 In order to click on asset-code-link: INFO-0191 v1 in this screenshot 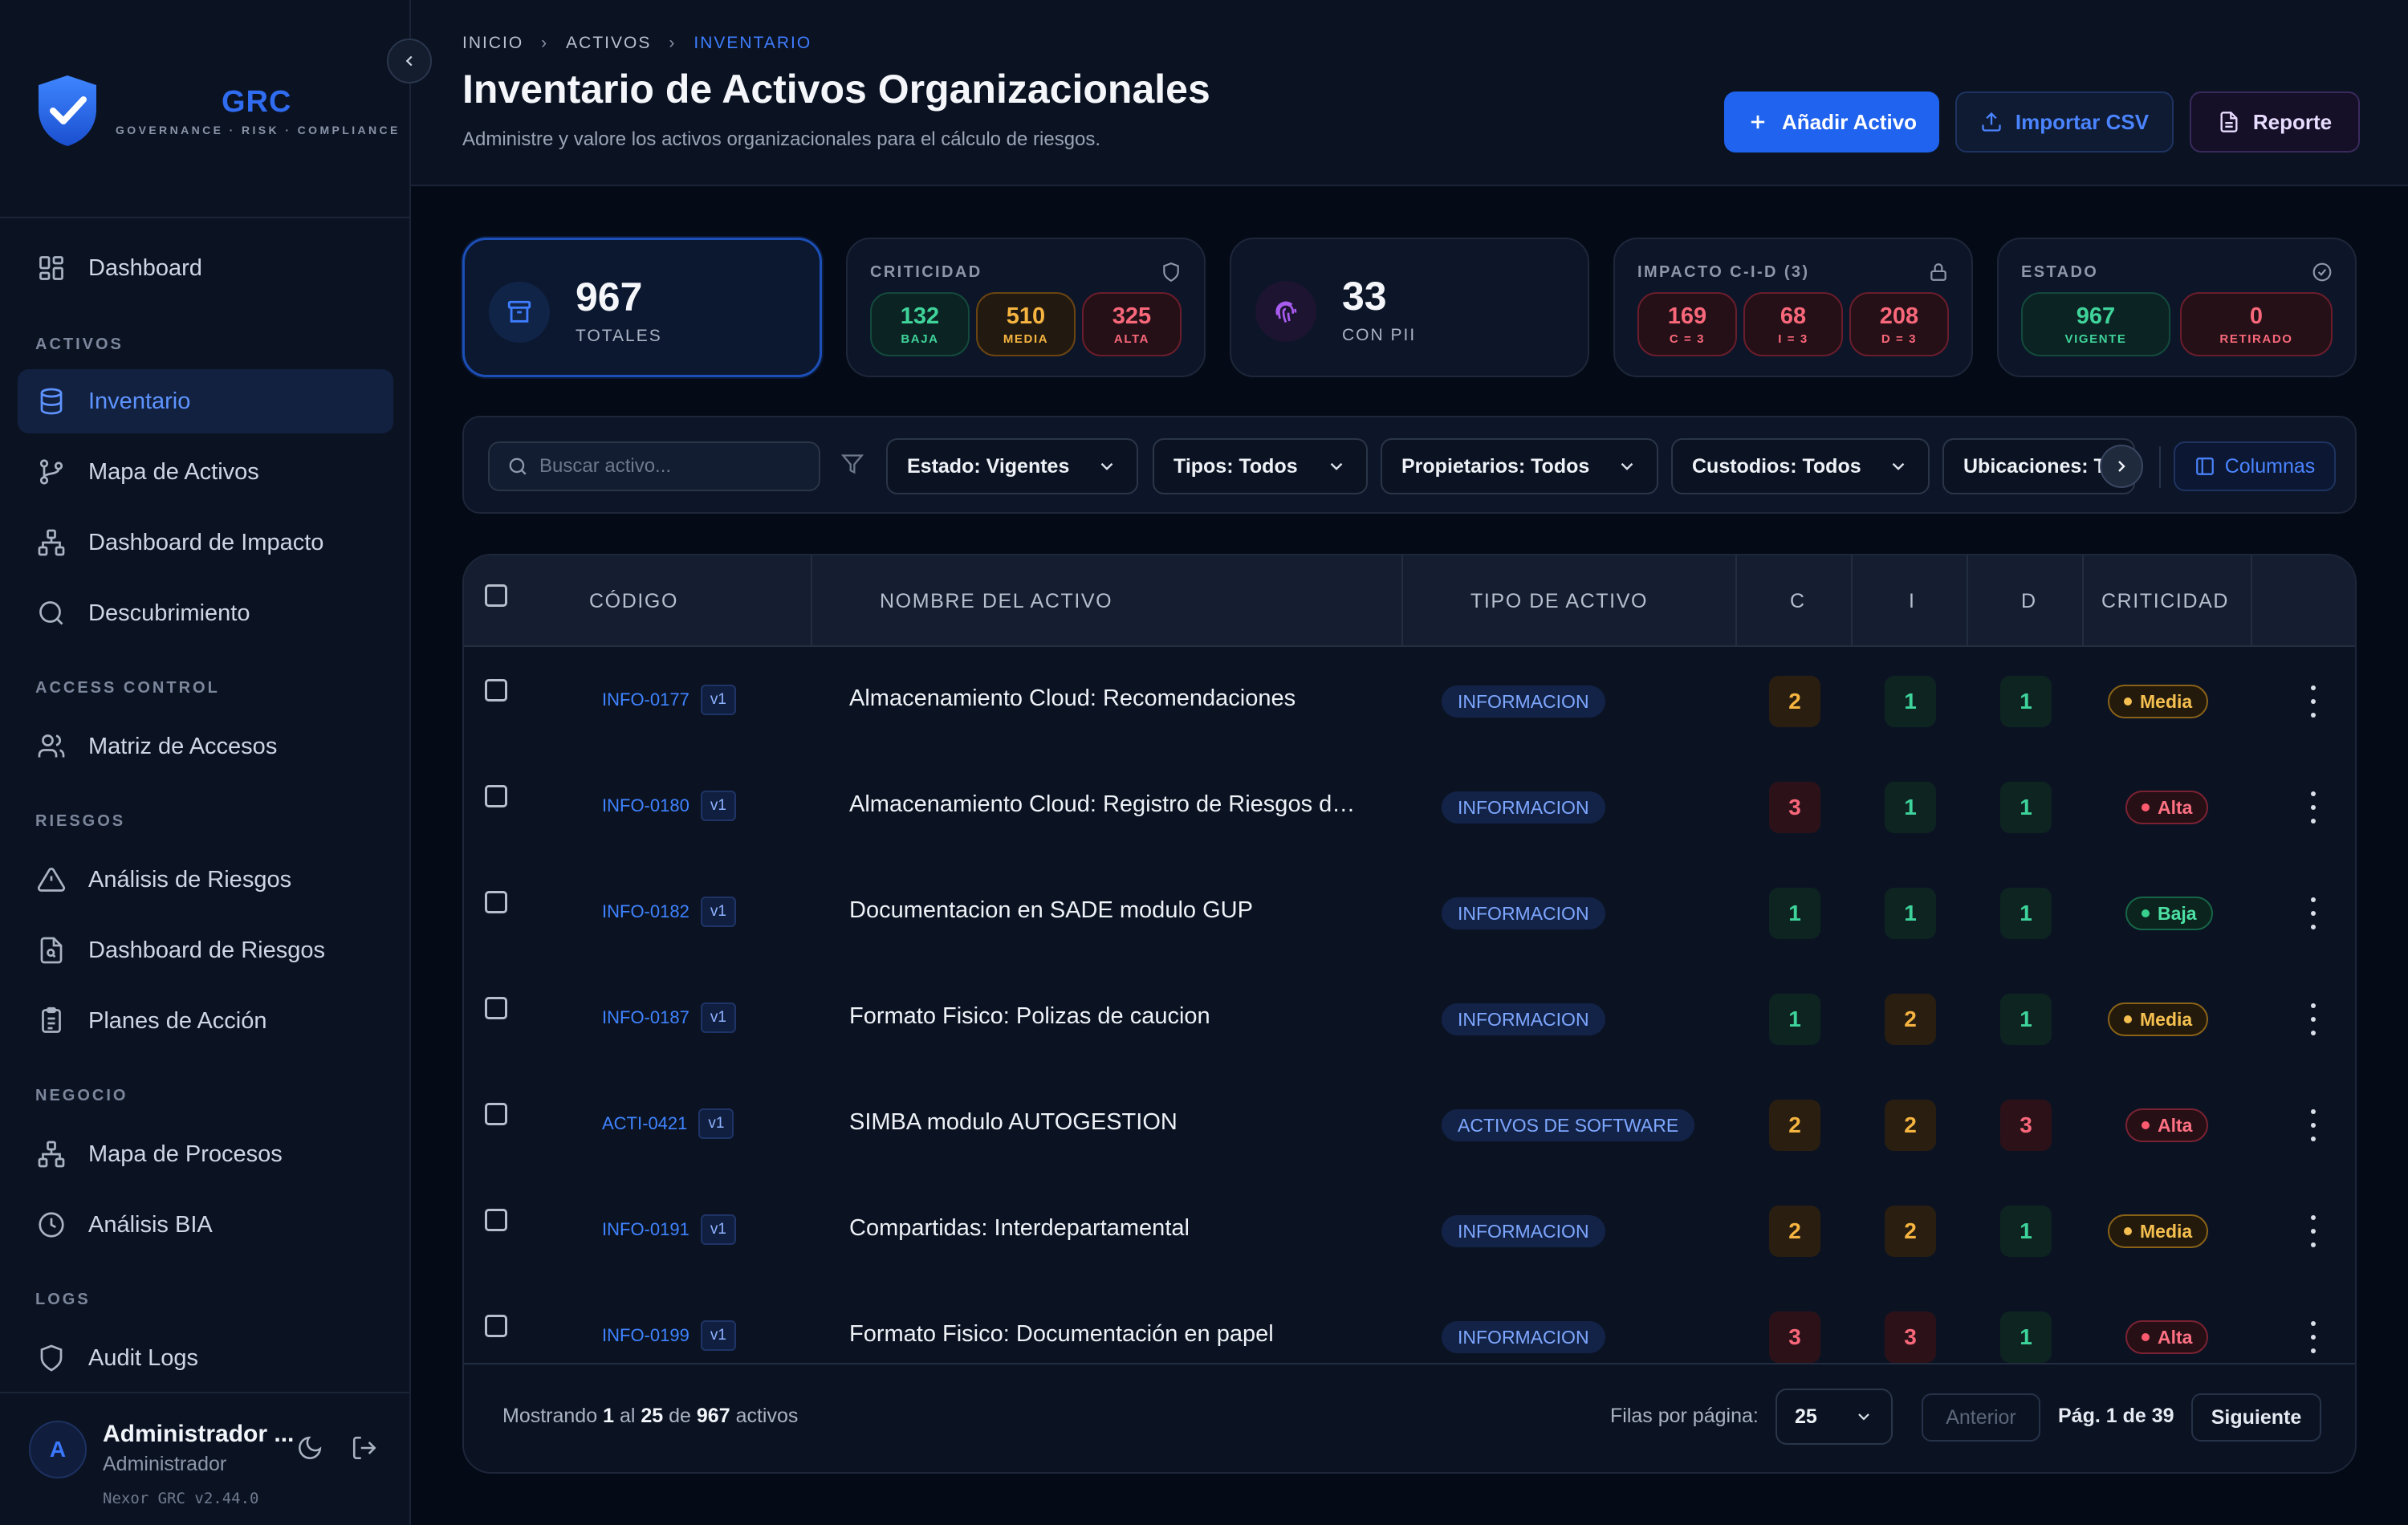, I will do `click(669, 1230)`.